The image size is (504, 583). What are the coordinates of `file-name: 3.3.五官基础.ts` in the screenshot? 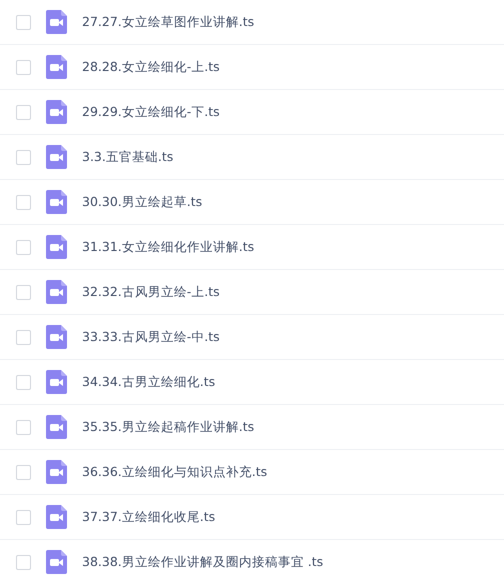 It's located at (128, 157).